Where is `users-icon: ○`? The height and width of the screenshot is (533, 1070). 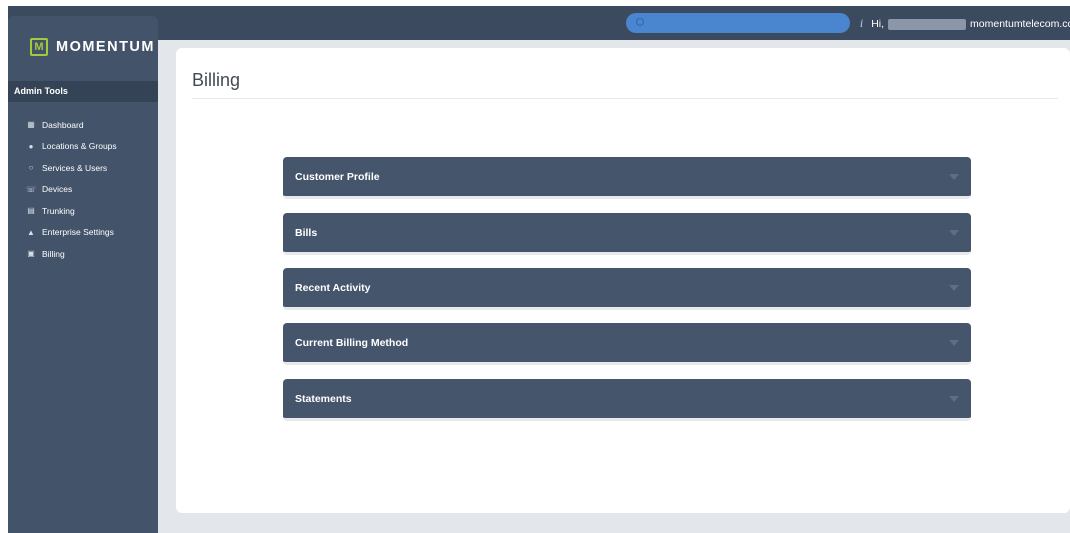 users-icon: ○ is located at coordinates (31, 168).